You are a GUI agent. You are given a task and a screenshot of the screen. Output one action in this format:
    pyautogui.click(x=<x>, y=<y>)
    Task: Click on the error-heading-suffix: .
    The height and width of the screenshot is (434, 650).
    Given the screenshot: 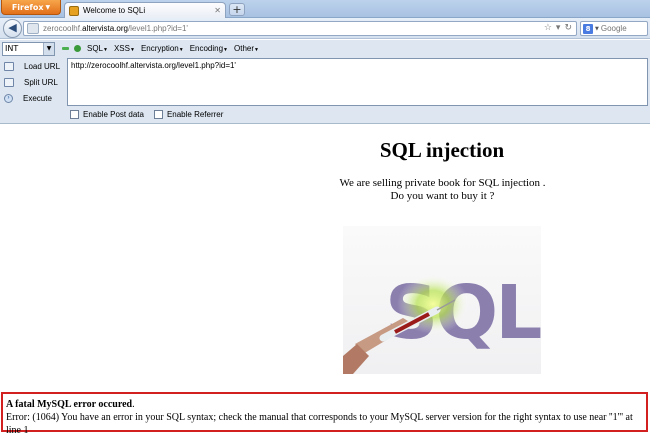 What is the action you would take?
    pyautogui.click(x=133, y=404)
    